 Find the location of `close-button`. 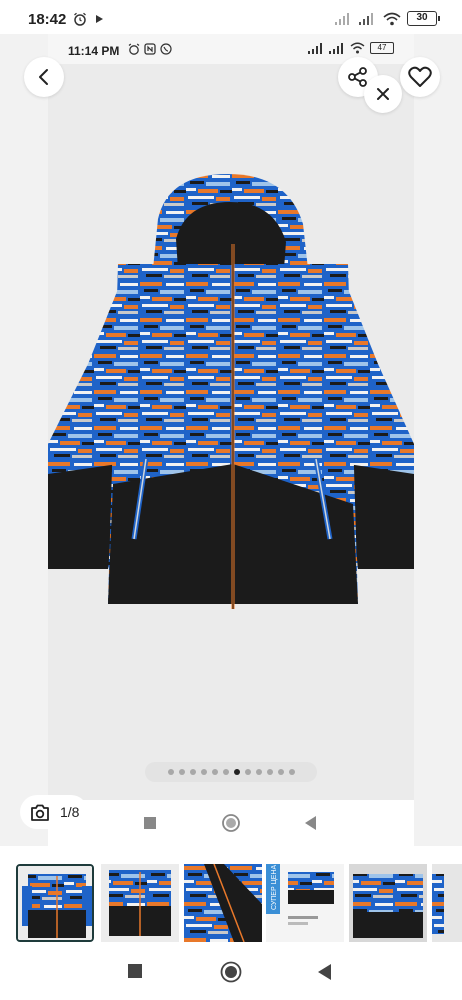

close-button is located at coordinates (383, 94).